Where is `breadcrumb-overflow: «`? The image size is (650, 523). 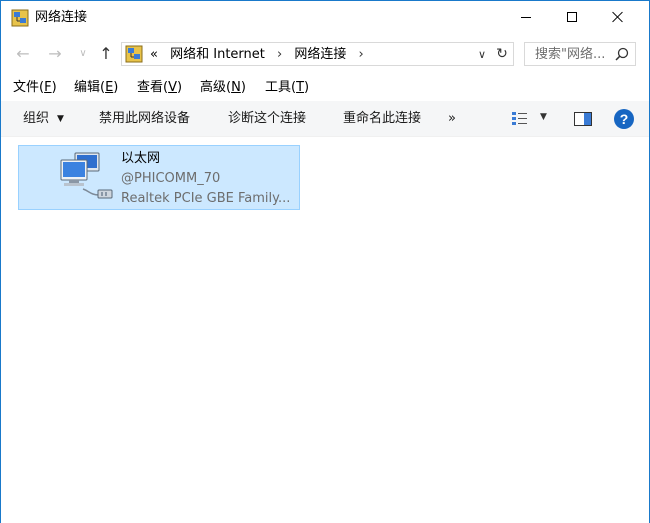
breadcrumb-overflow: « is located at coordinates (154, 54).